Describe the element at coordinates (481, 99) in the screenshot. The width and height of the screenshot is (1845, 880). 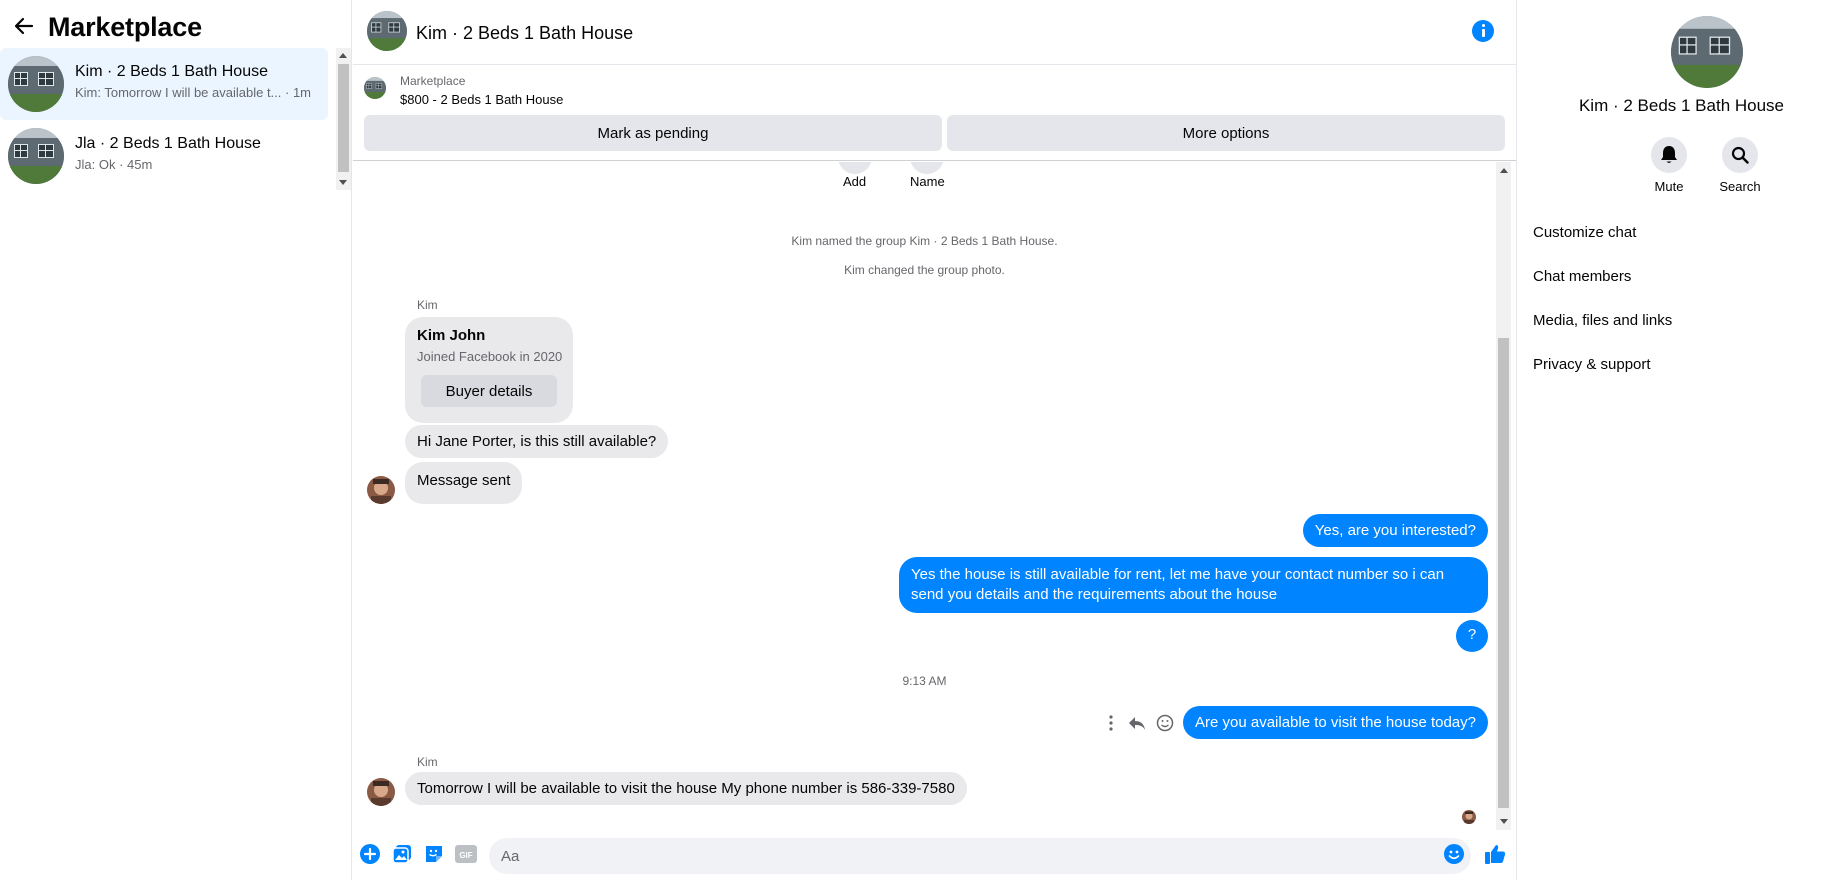
I see `listing-title: $800 - 2 Beds 1 Bath House` at that location.